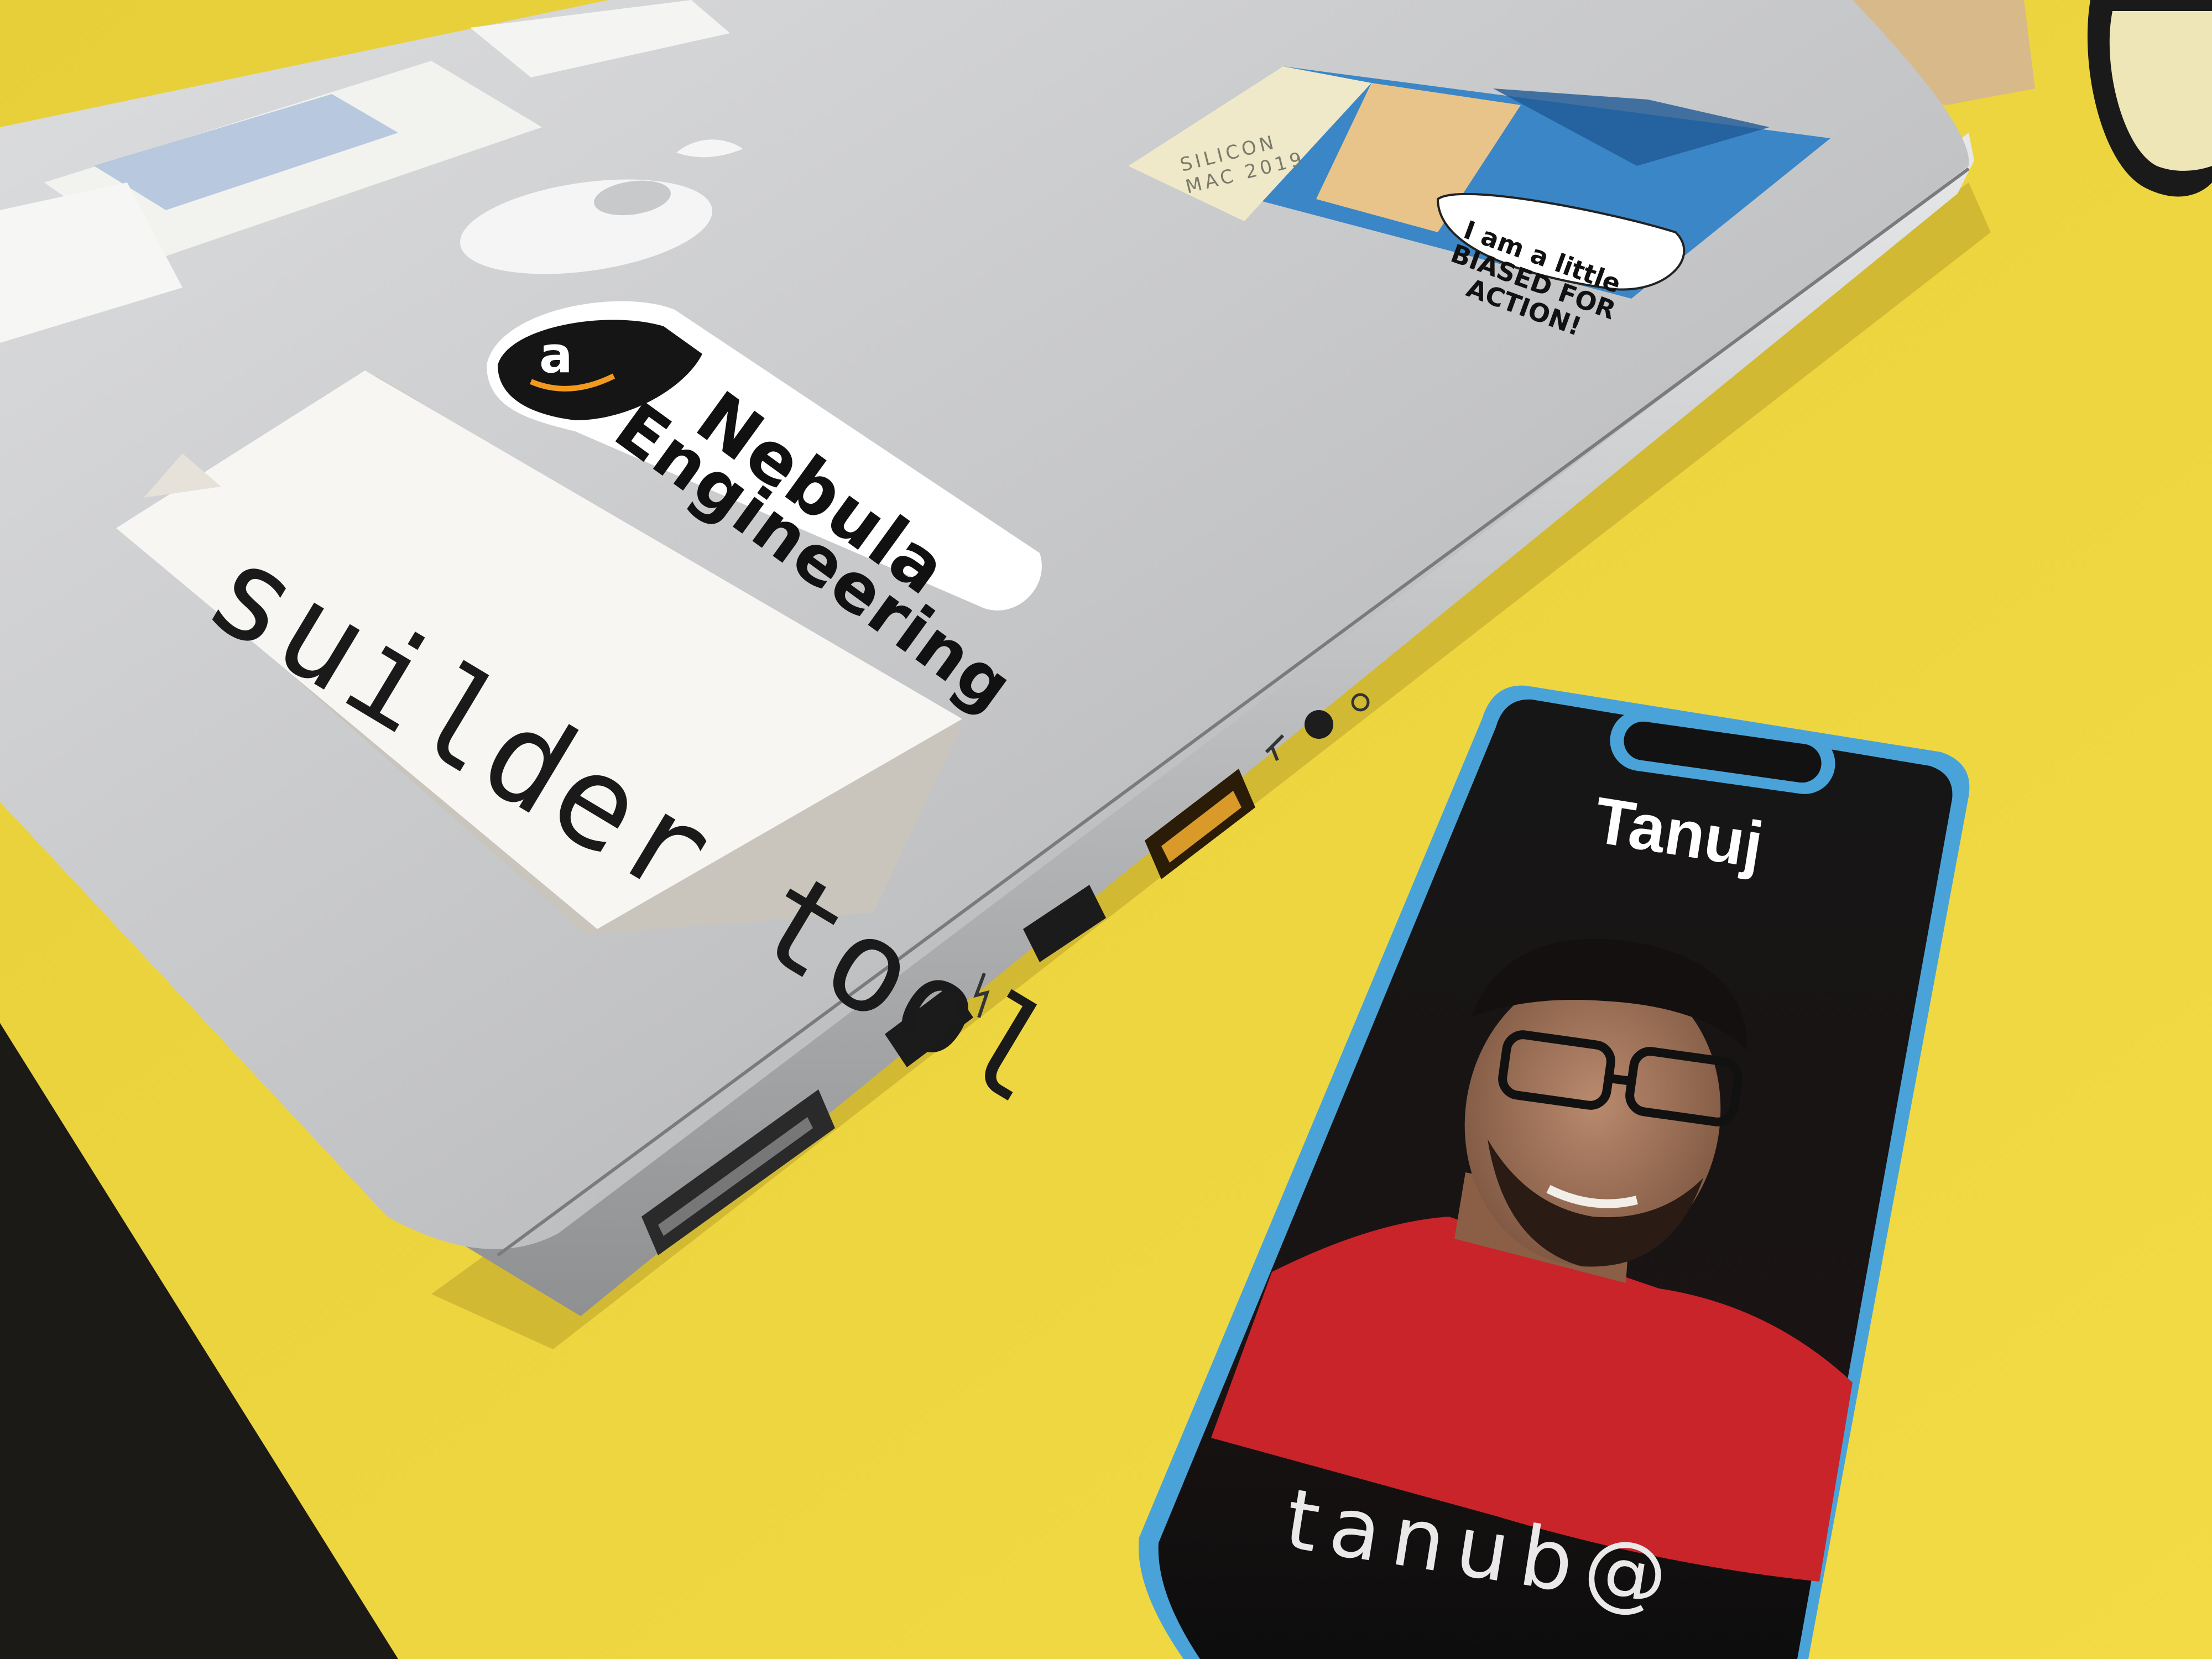 This screenshot has width=2212, height=1659. What do you see at coordinates (556, 355) in the screenshot?
I see `sticker-aws-logo: a` at bounding box center [556, 355].